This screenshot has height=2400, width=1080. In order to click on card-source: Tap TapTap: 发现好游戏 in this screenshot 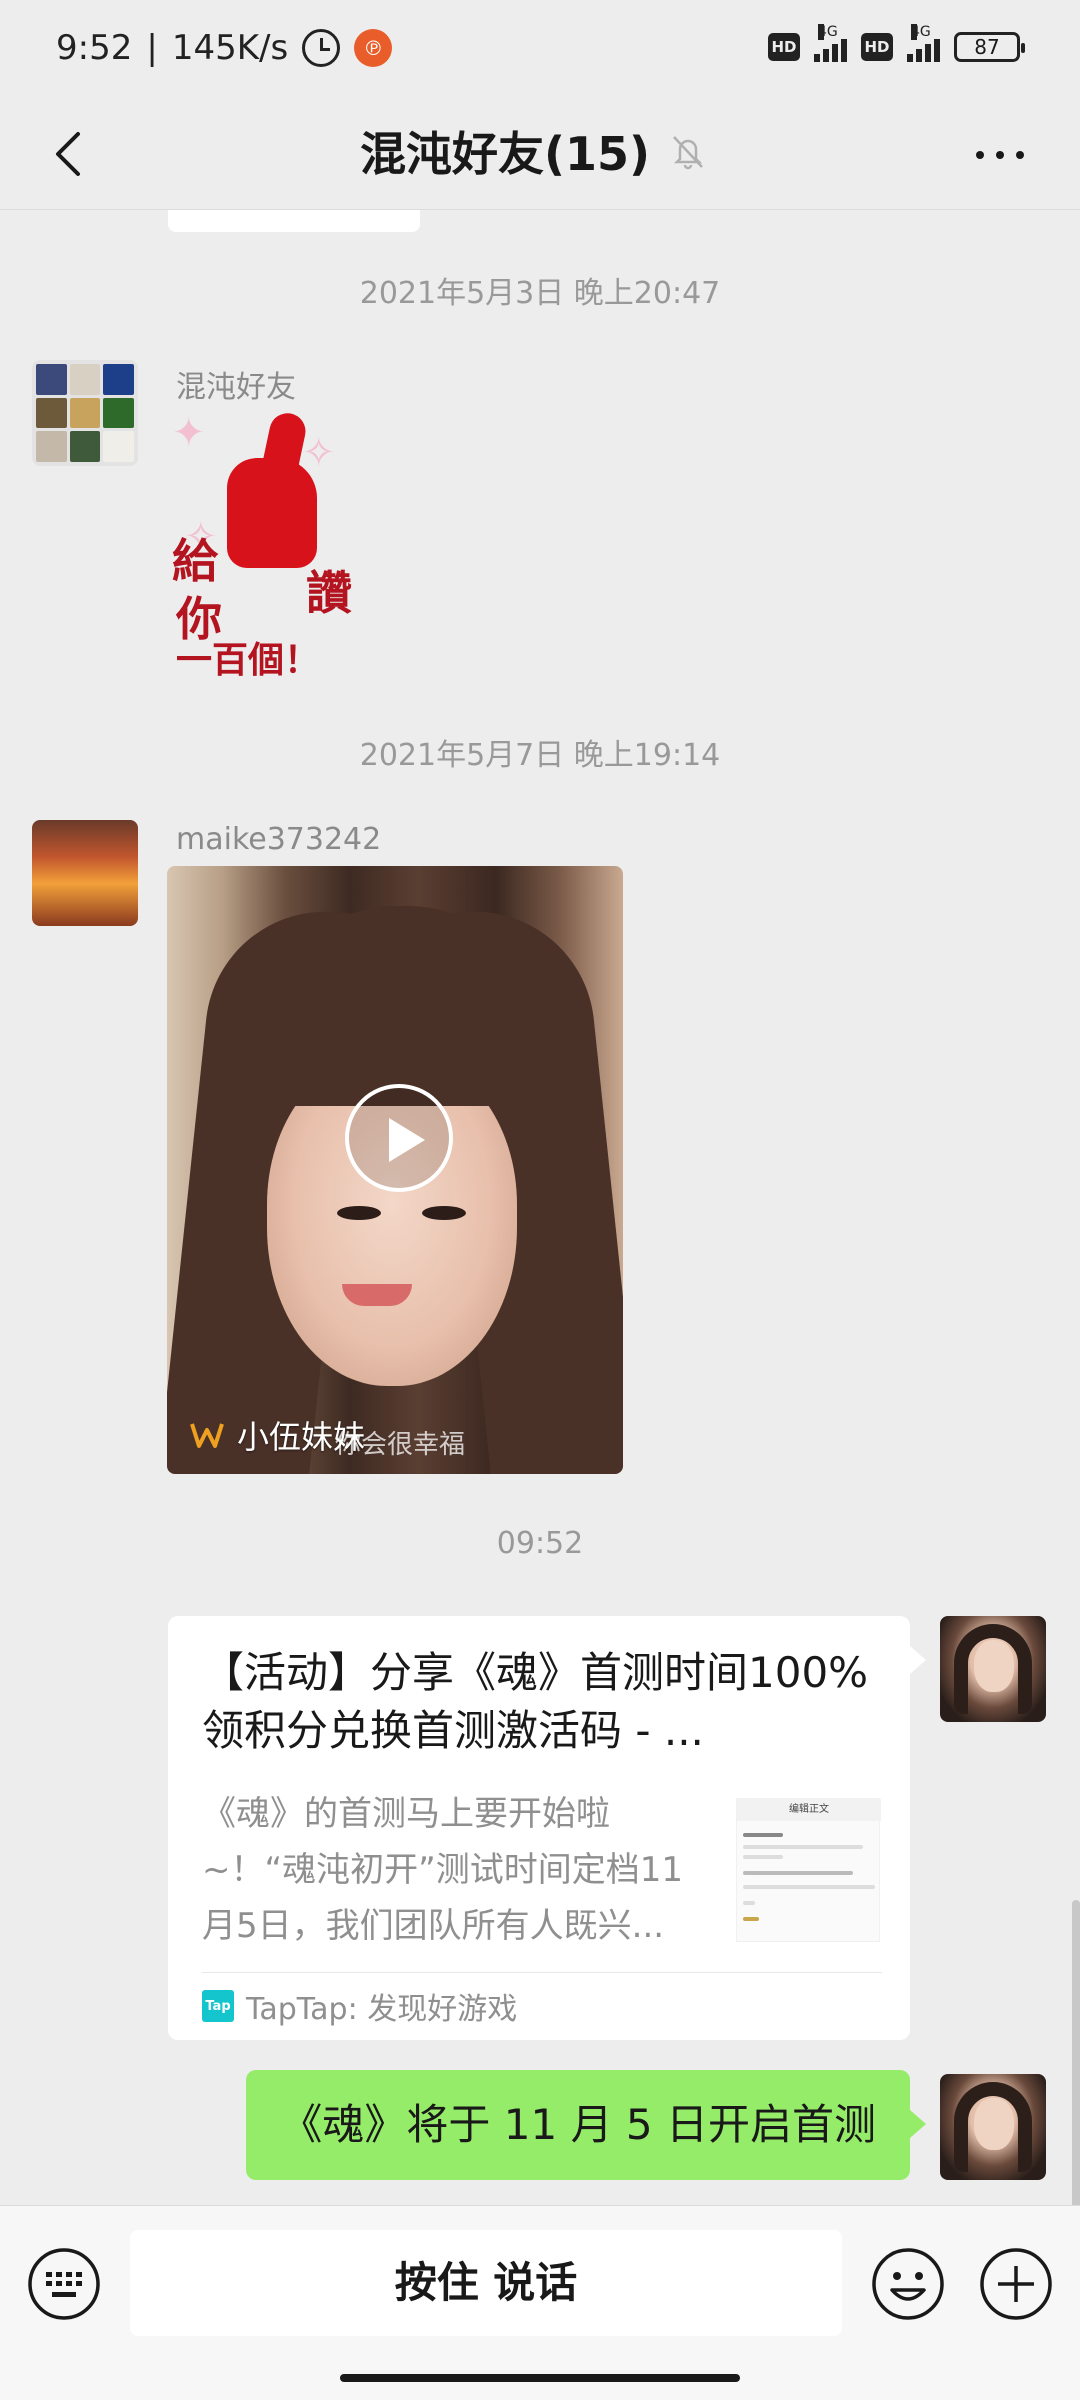, I will do `click(359, 2006)`.